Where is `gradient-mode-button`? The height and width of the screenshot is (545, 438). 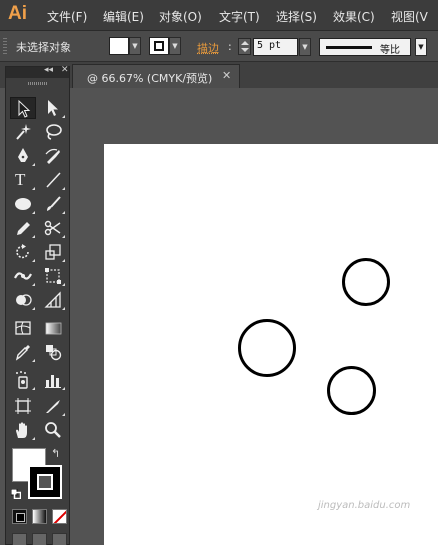
gradient-mode-button is located at coordinates (39, 516).